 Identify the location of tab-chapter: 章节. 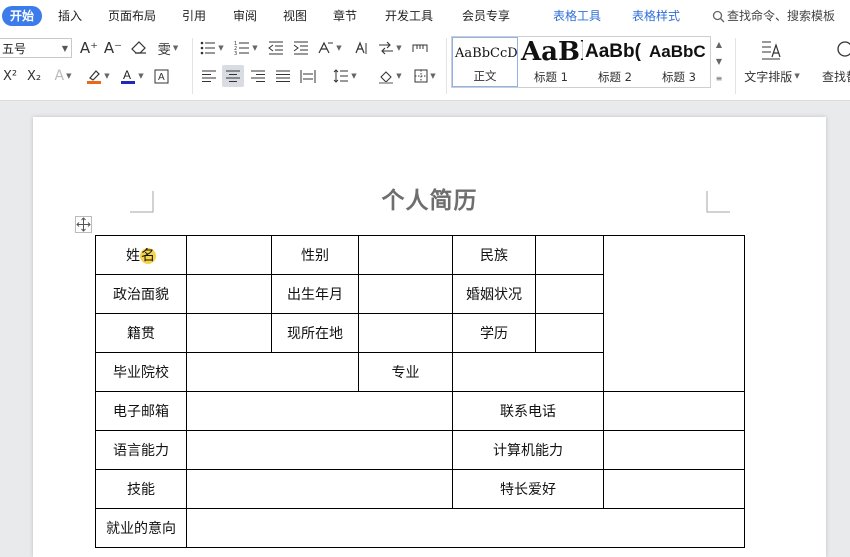
(345, 16).